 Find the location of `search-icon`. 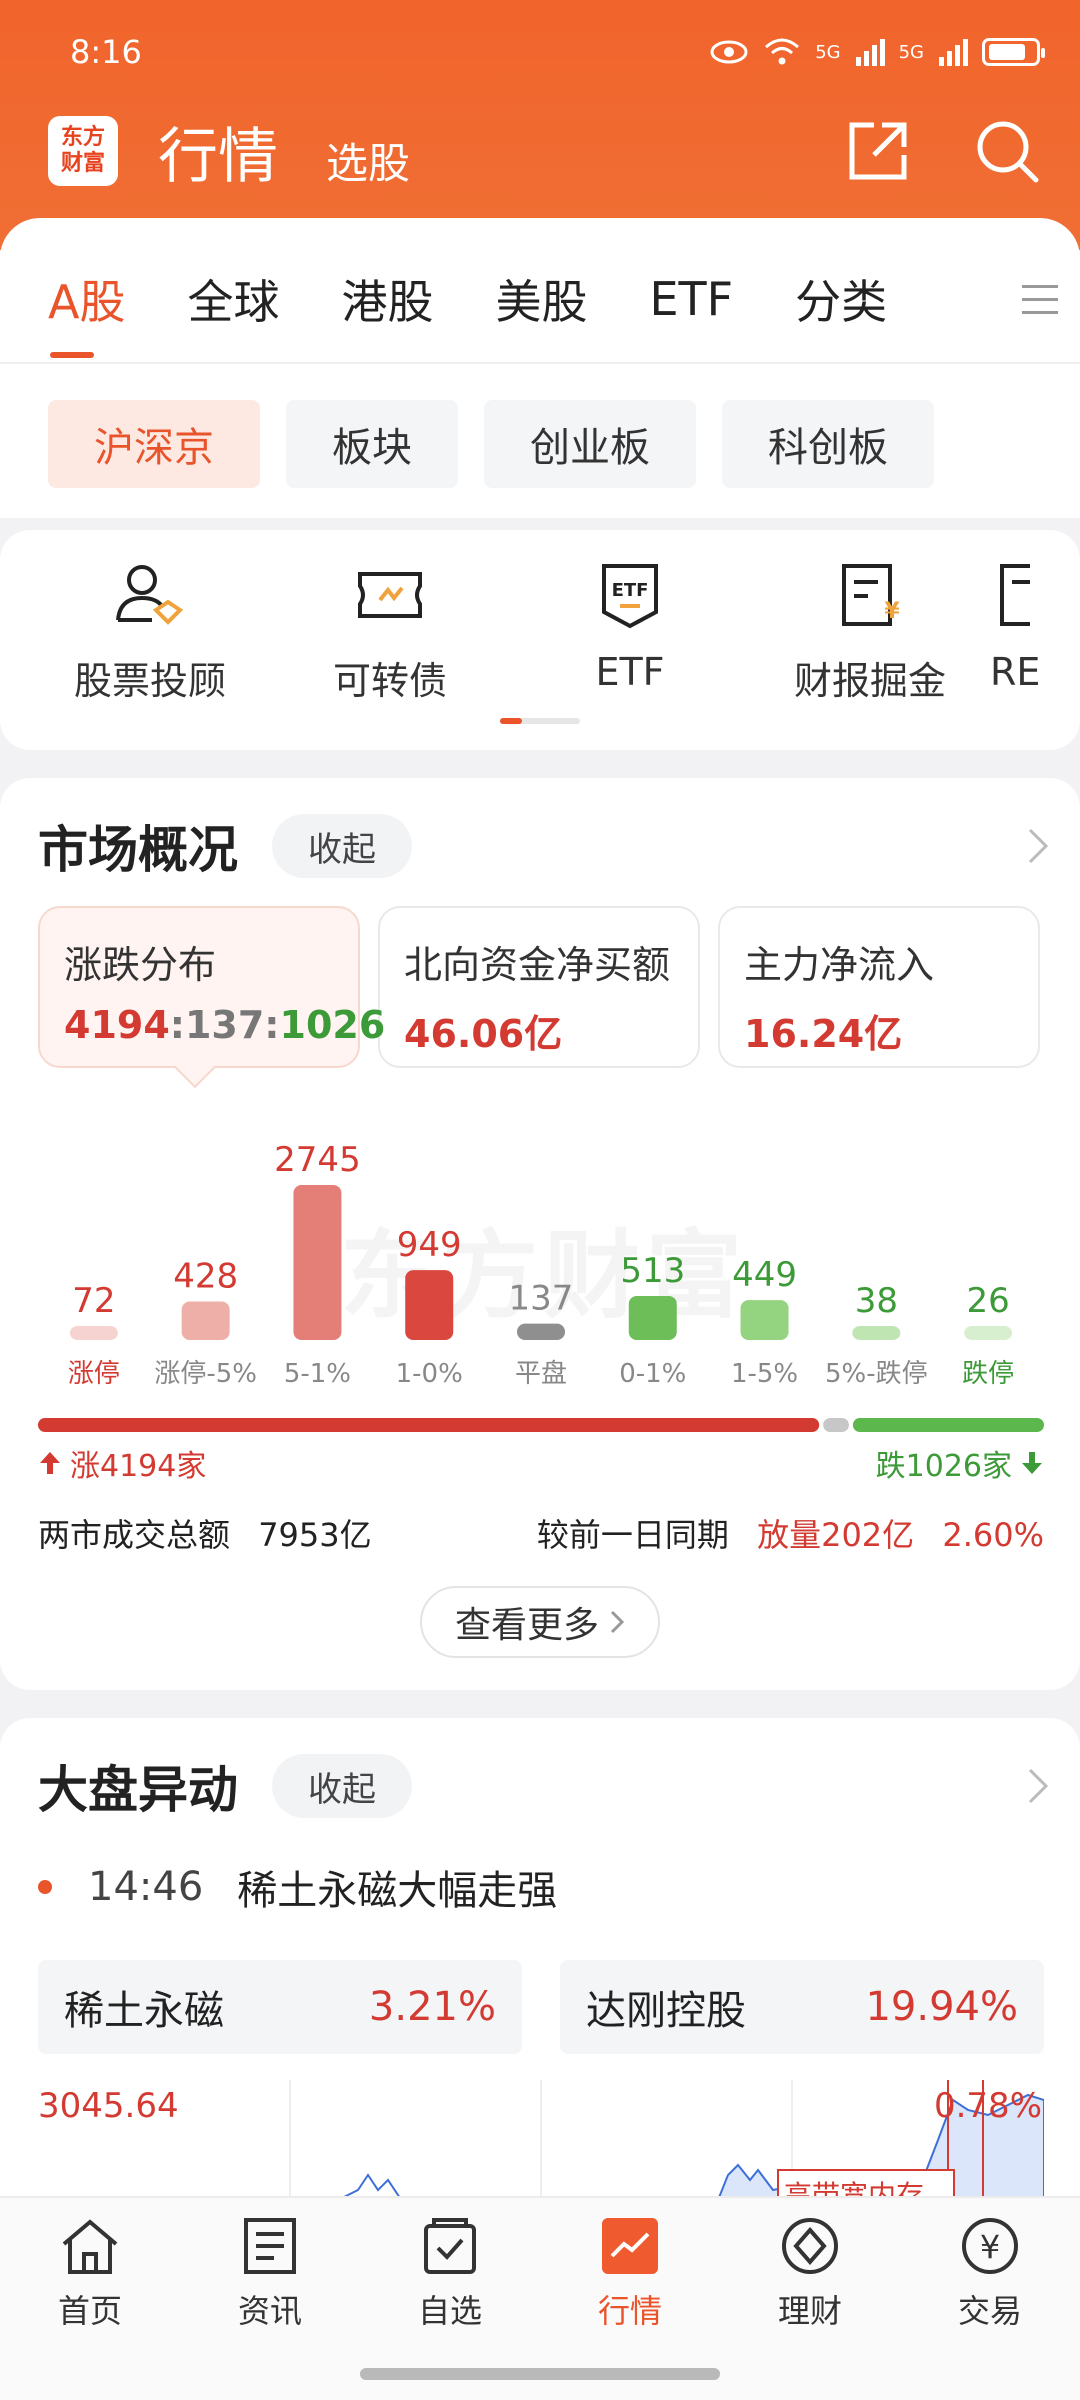

search-icon is located at coordinates (1007, 151).